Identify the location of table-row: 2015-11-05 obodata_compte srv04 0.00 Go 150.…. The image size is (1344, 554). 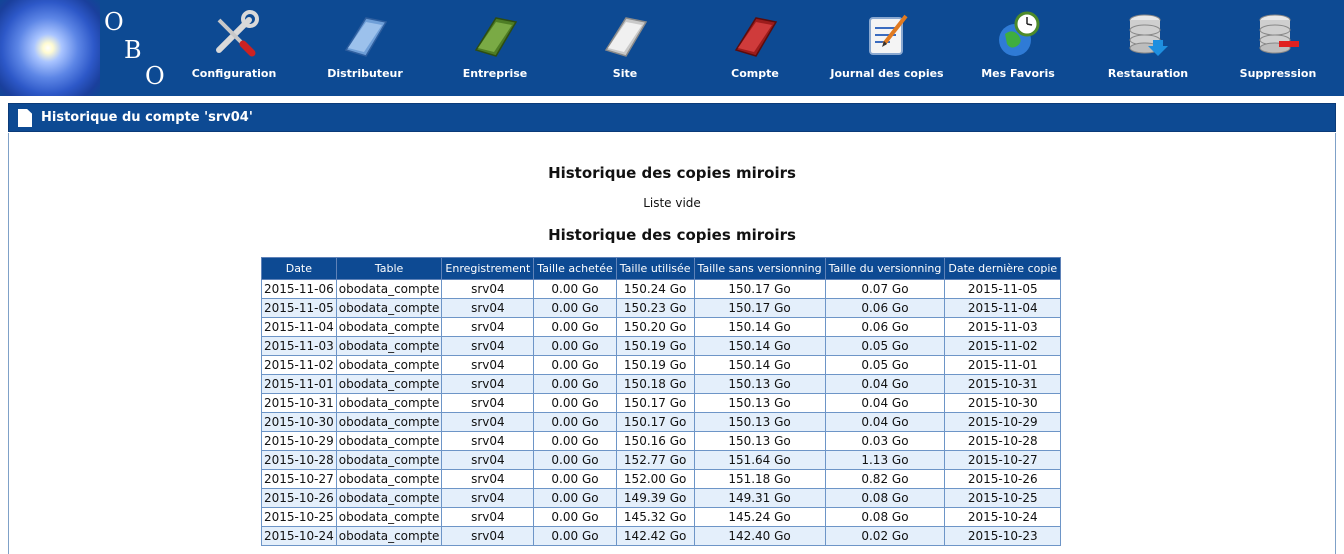
(661, 308).